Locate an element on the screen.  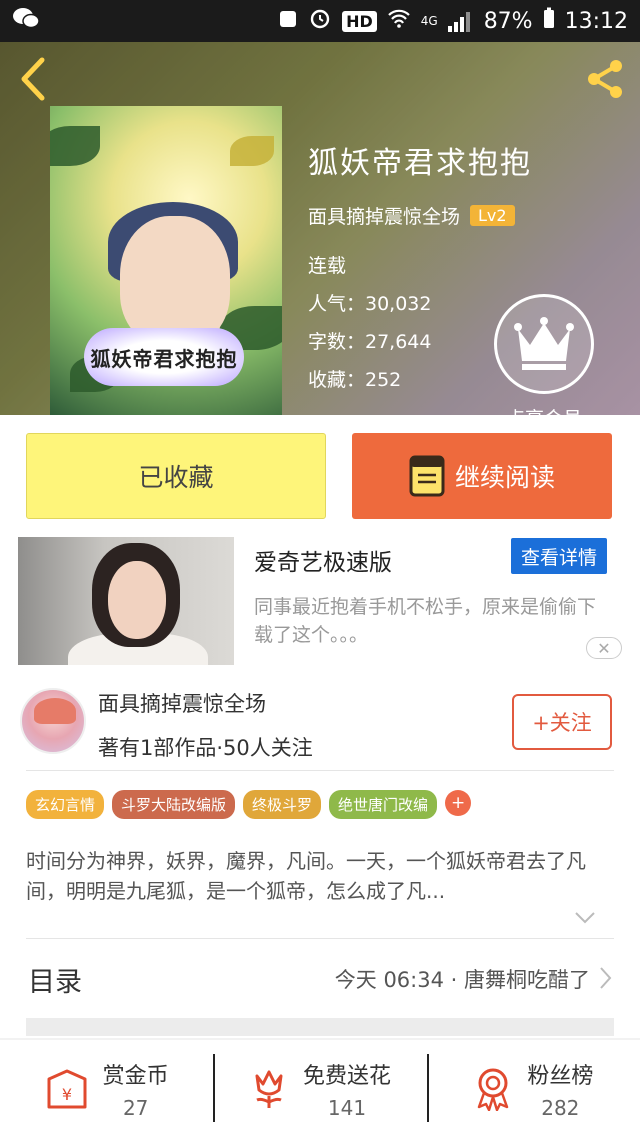
medal-icon is located at coordinates (493, 1089).